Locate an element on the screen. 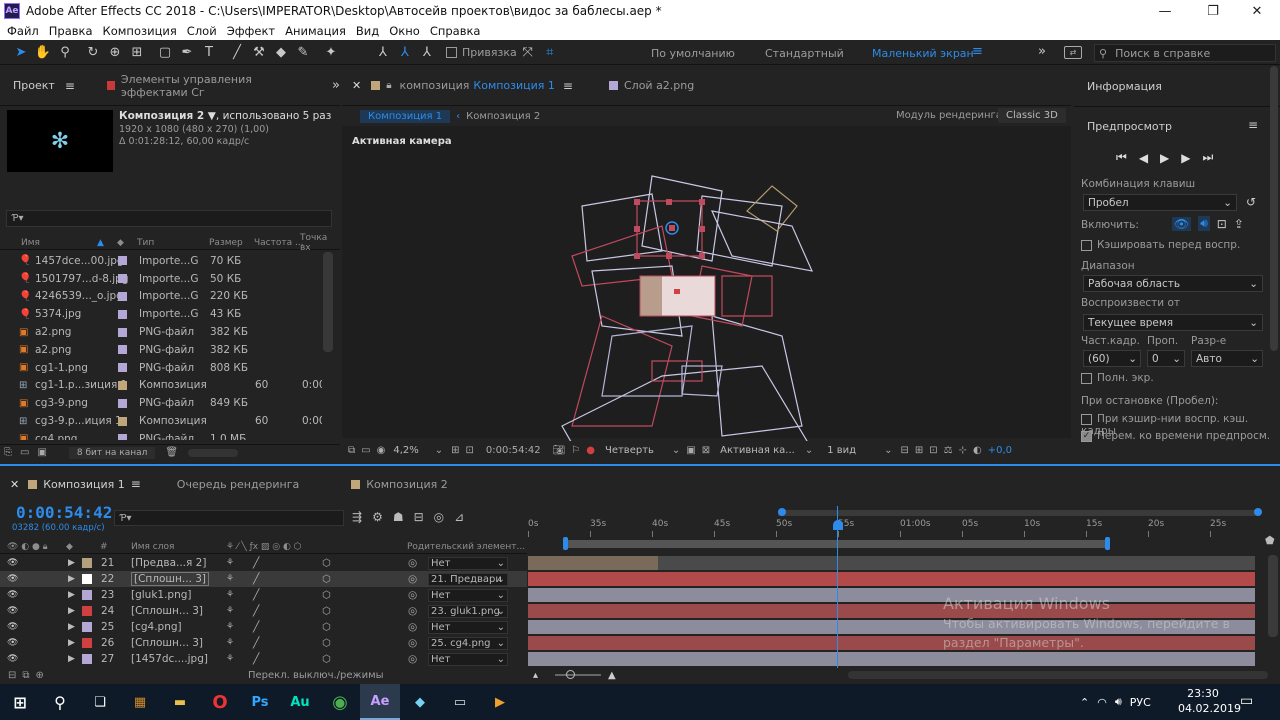 This screenshot has width=1280, height=720. col-type: Тип is located at coordinates (145, 243).